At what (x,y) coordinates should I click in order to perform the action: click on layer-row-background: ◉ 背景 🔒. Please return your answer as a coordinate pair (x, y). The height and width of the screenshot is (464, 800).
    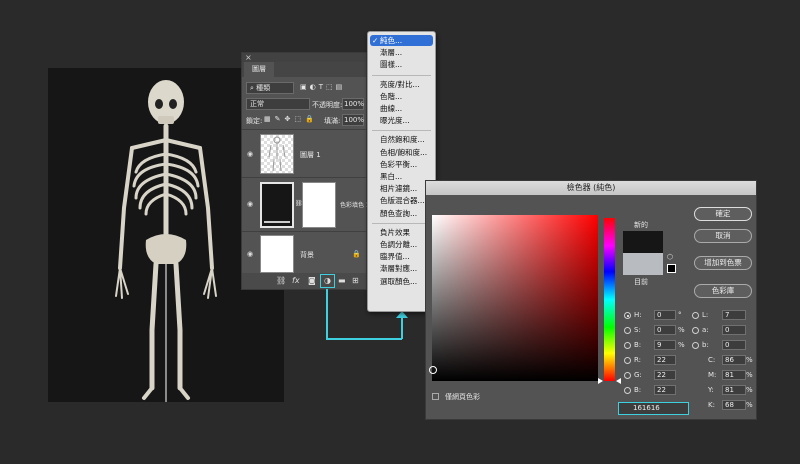
    Looking at the image, I should click on (304, 253).